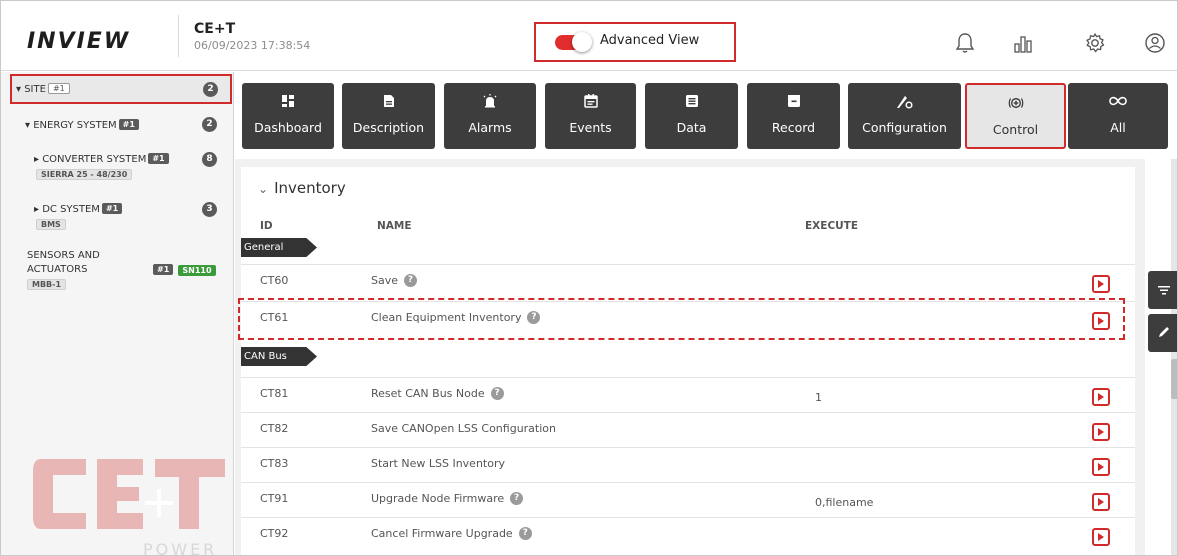 The height and width of the screenshot is (556, 1178). What do you see at coordinates (793, 116) in the screenshot?
I see `tab-record: Record` at bounding box center [793, 116].